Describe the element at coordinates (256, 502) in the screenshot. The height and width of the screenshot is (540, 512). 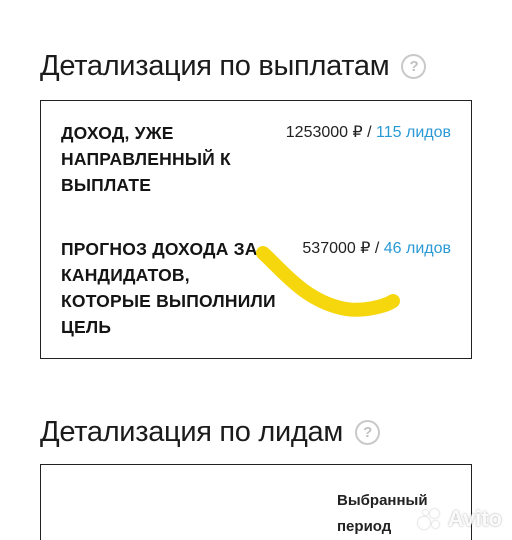
I see `leads-card: Выбранный период` at that location.